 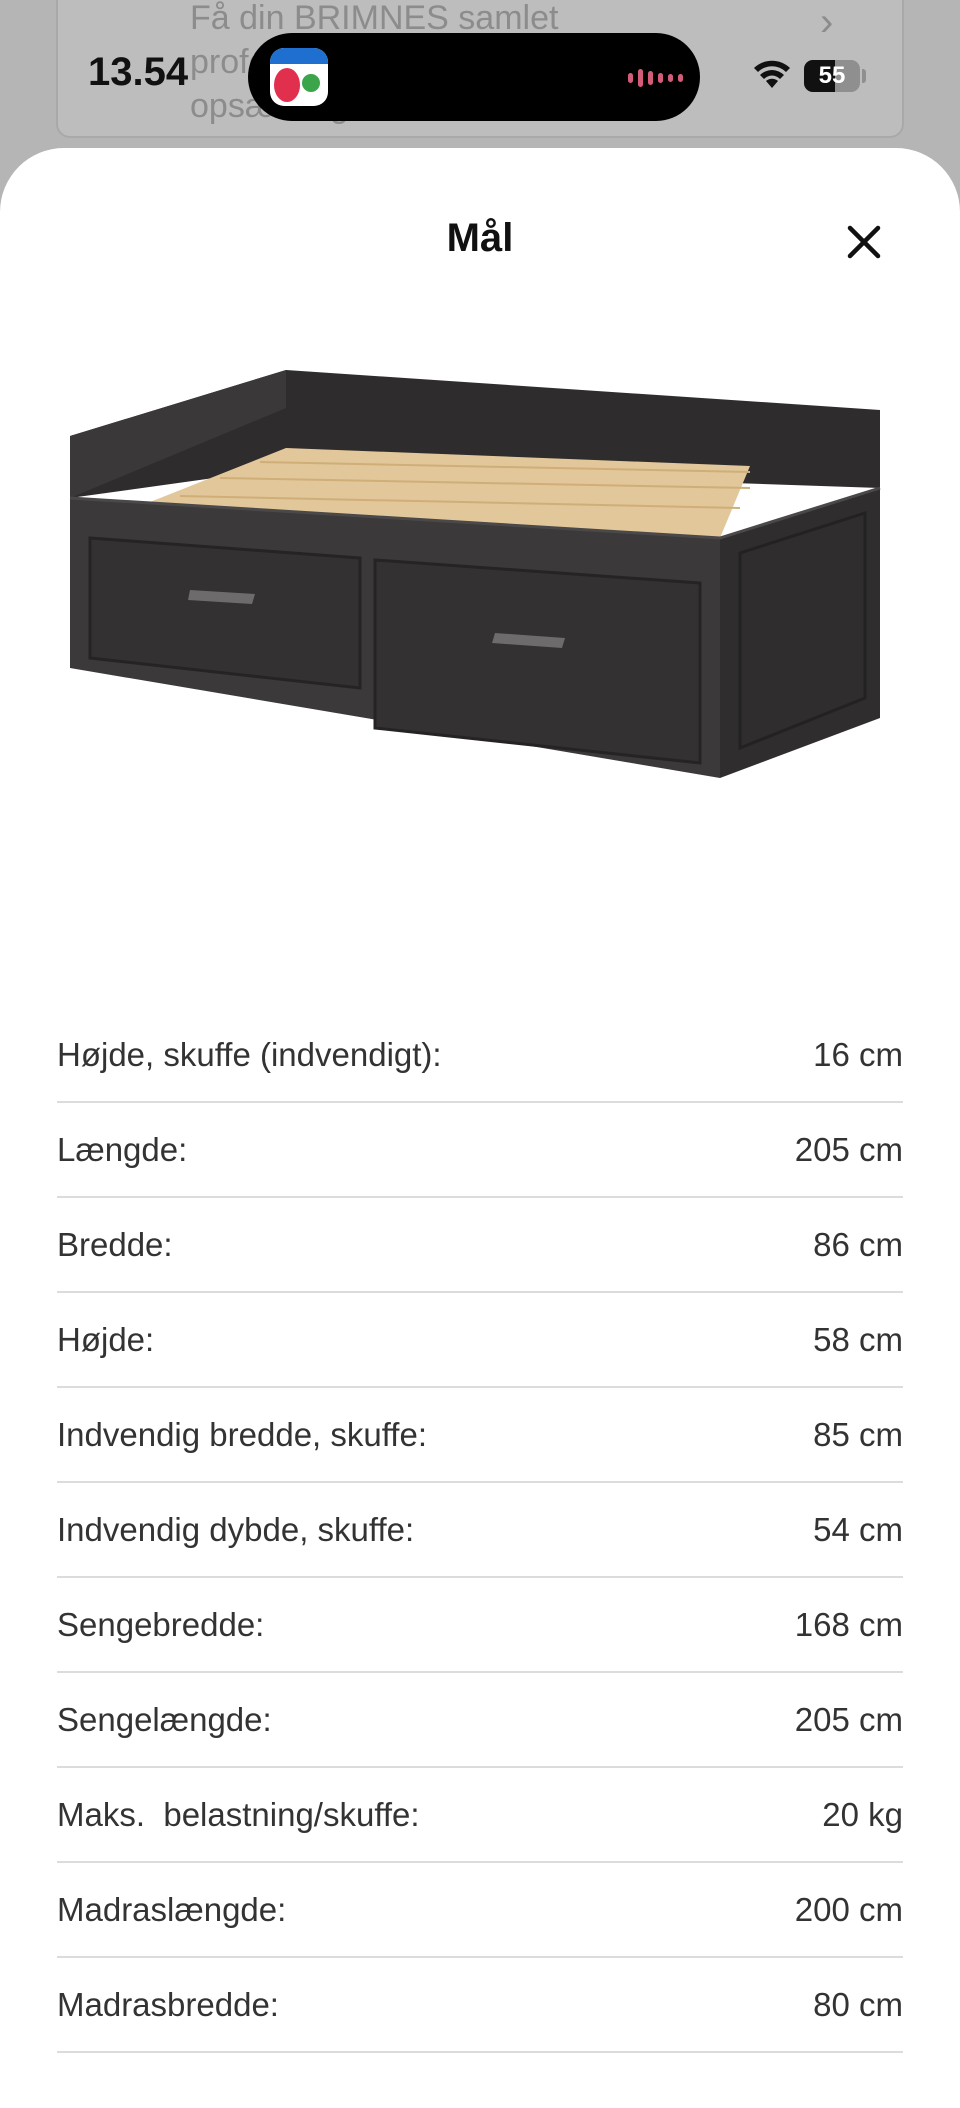 I want to click on dimension-label: Længde:, so click(x=122, y=1149).